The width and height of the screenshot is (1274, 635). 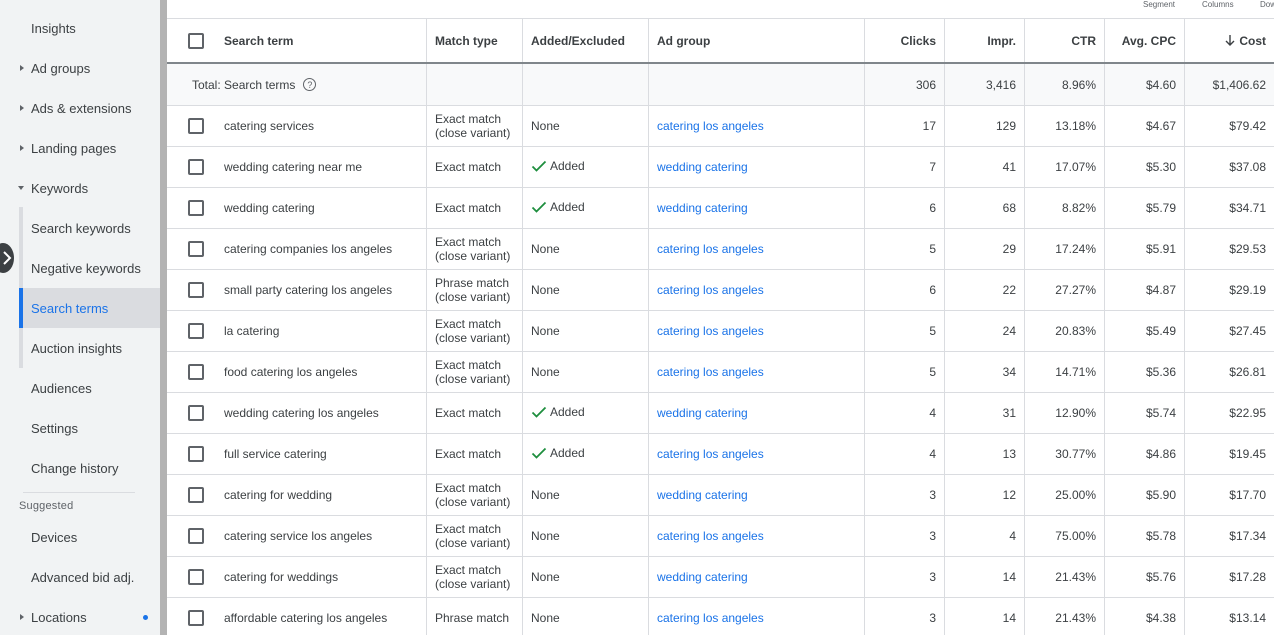 I want to click on columns-button: Columns, so click(x=1218, y=4).